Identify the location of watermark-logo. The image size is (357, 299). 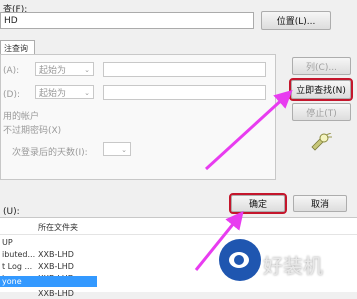
(240, 260).